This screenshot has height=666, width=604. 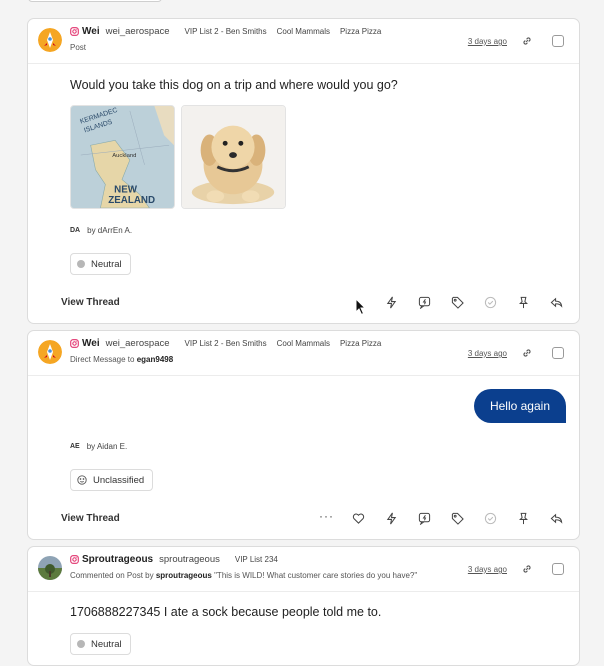 I want to click on assignee-avatar: DA, so click(x=75, y=230).